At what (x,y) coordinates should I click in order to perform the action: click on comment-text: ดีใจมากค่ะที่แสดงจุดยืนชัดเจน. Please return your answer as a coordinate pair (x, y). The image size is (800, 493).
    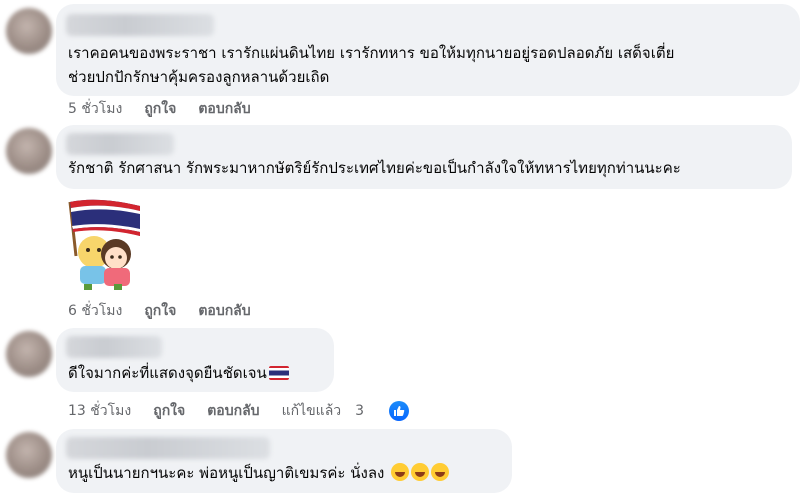
    Looking at the image, I should click on (178, 373).